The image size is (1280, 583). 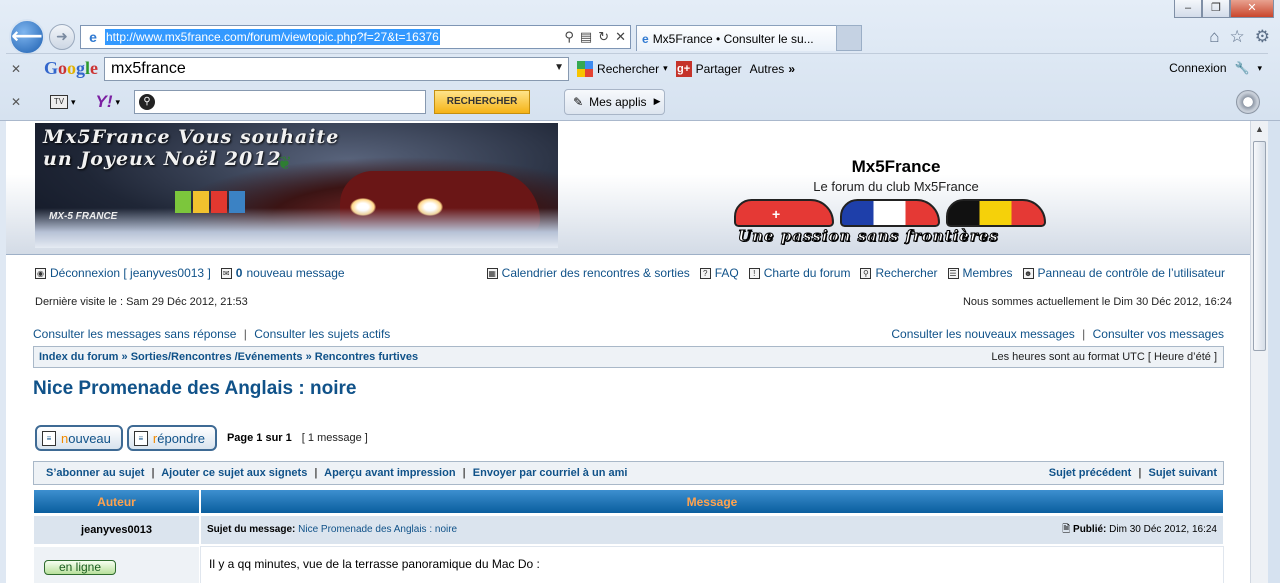 I want to click on post-date: 🗎 Publié: Dim 30 Déc 2012, 16:24, so click(x=1139, y=529).